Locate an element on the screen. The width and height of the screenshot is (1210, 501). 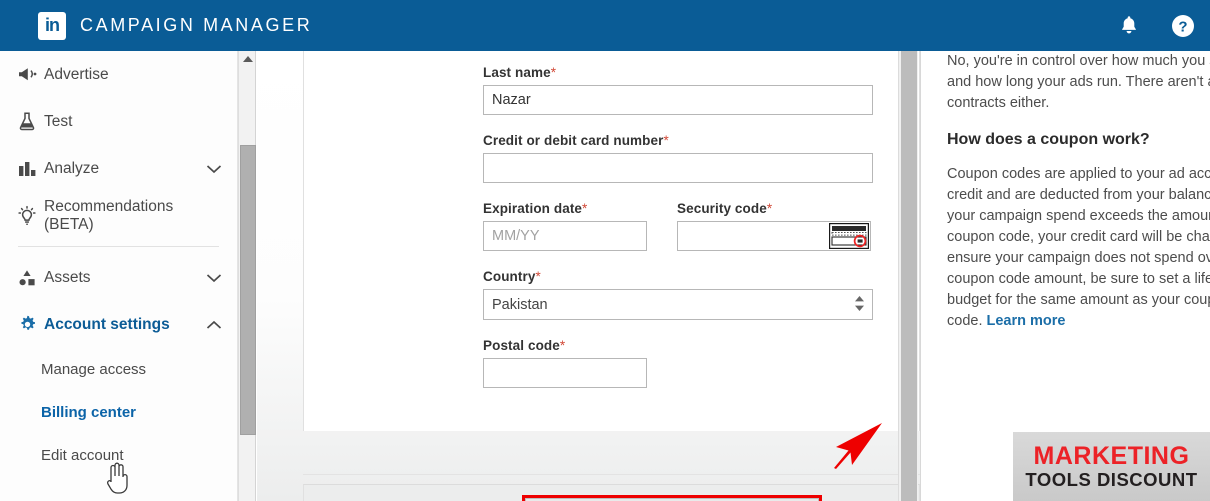
security-code-wrapper is located at coordinates (774, 236).